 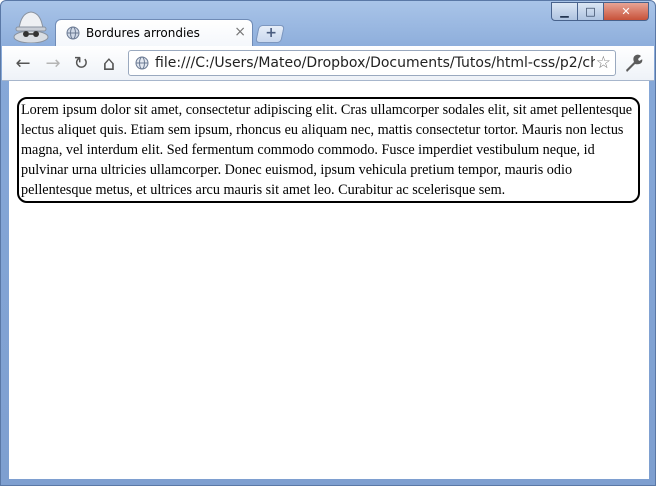 What do you see at coordinates (73, 33) in the screenshot?
I see `globe-icon` at bounding box center [73, 33].